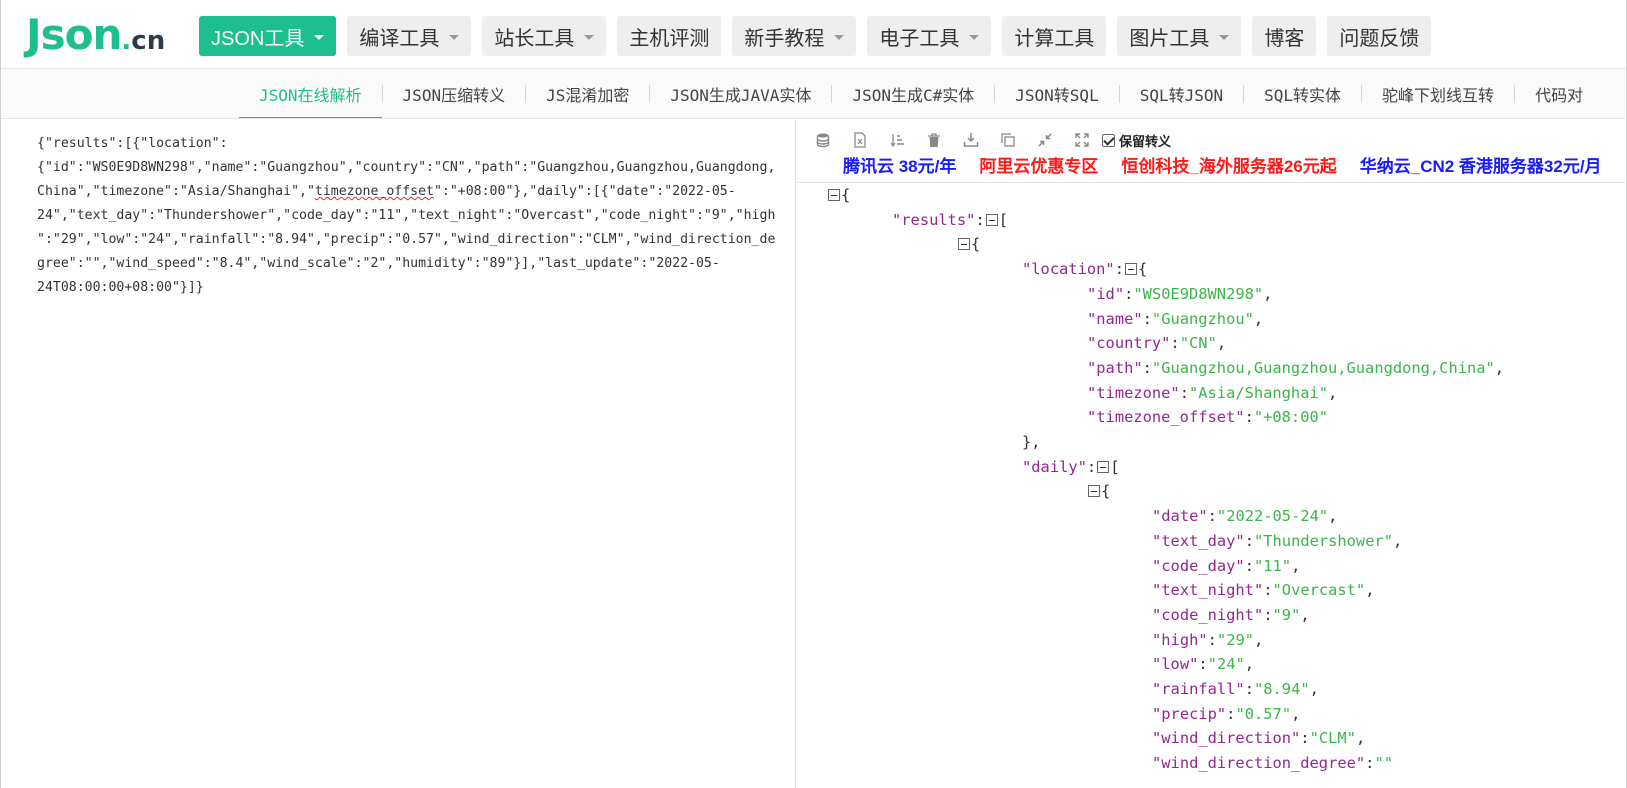 The height and width of the screenshot is (788, 1627). Describe the element at coordinates (268, 36) in the screenshot. I see `nav-item-0: JSON工具` at that location.